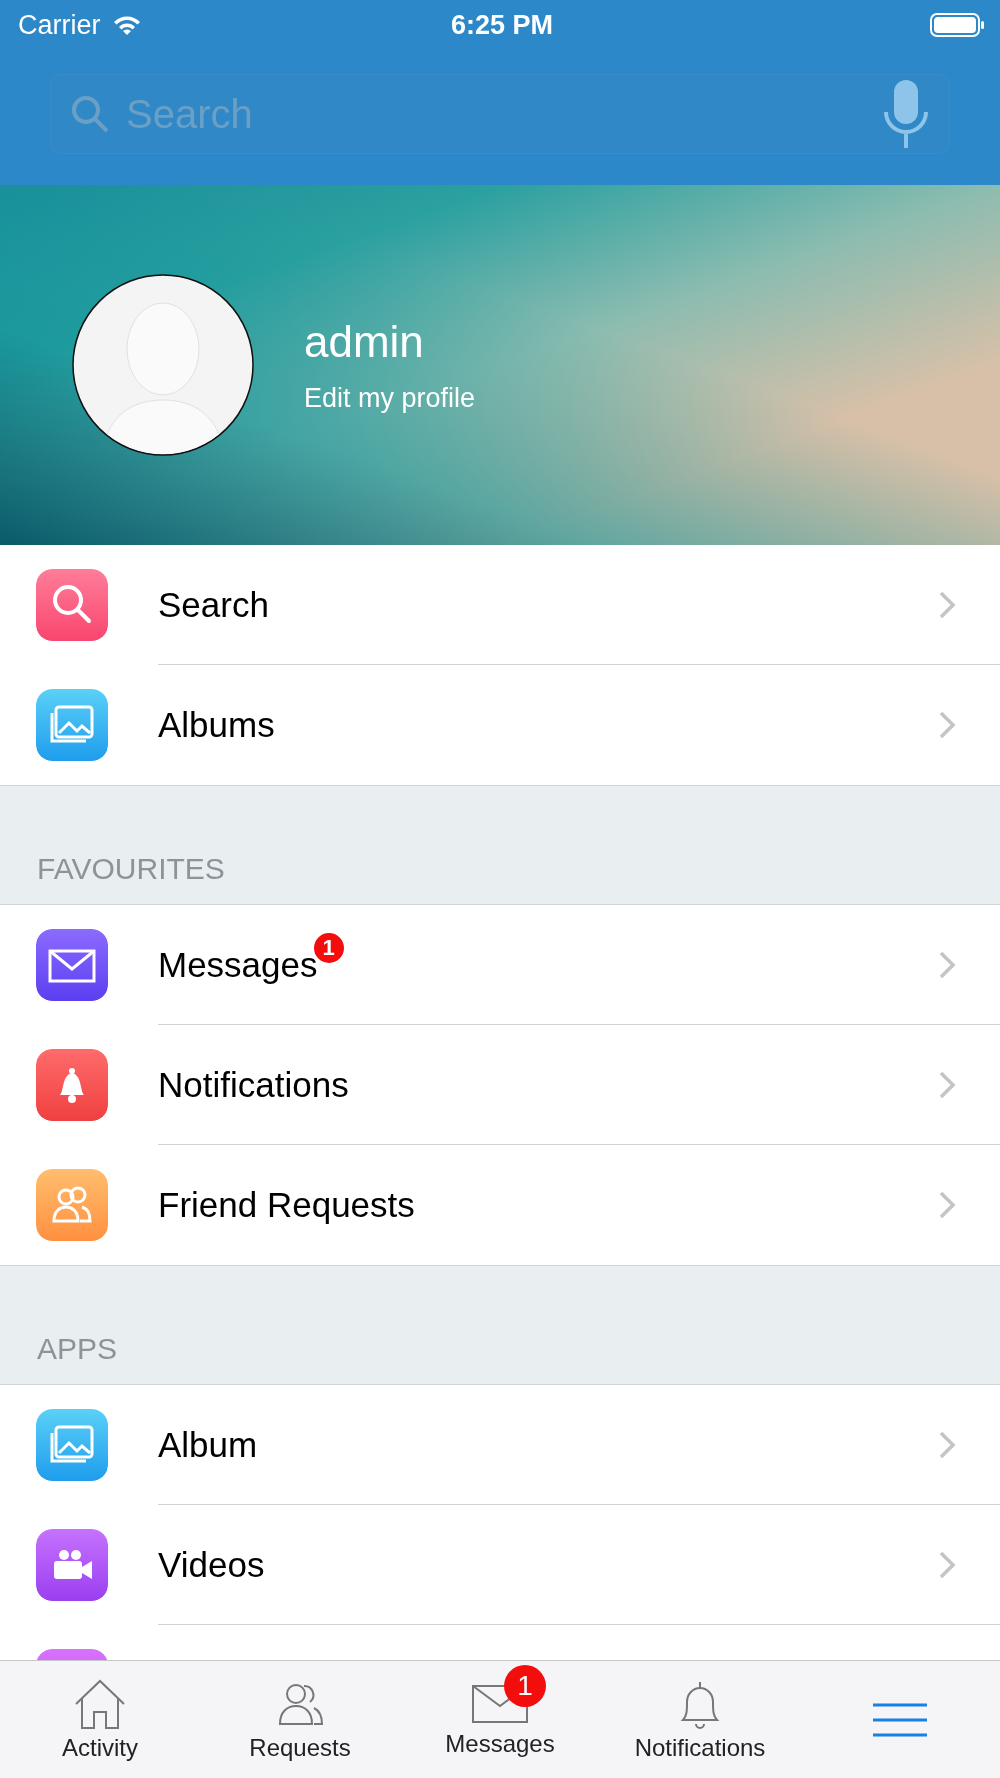  What do you see at coordinates (286, 1205) in the screenshot?
I see `row-label: Friend Requests` at bounding box center [286, 1205].